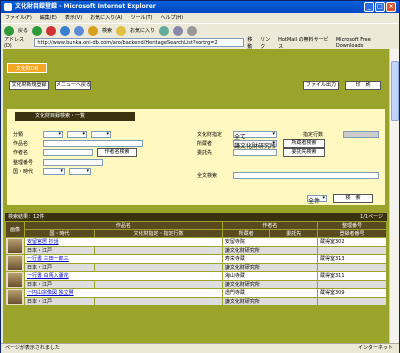 The image size is (400, 353). I want to click on col-custodian: 委託先, so click(293, 233).